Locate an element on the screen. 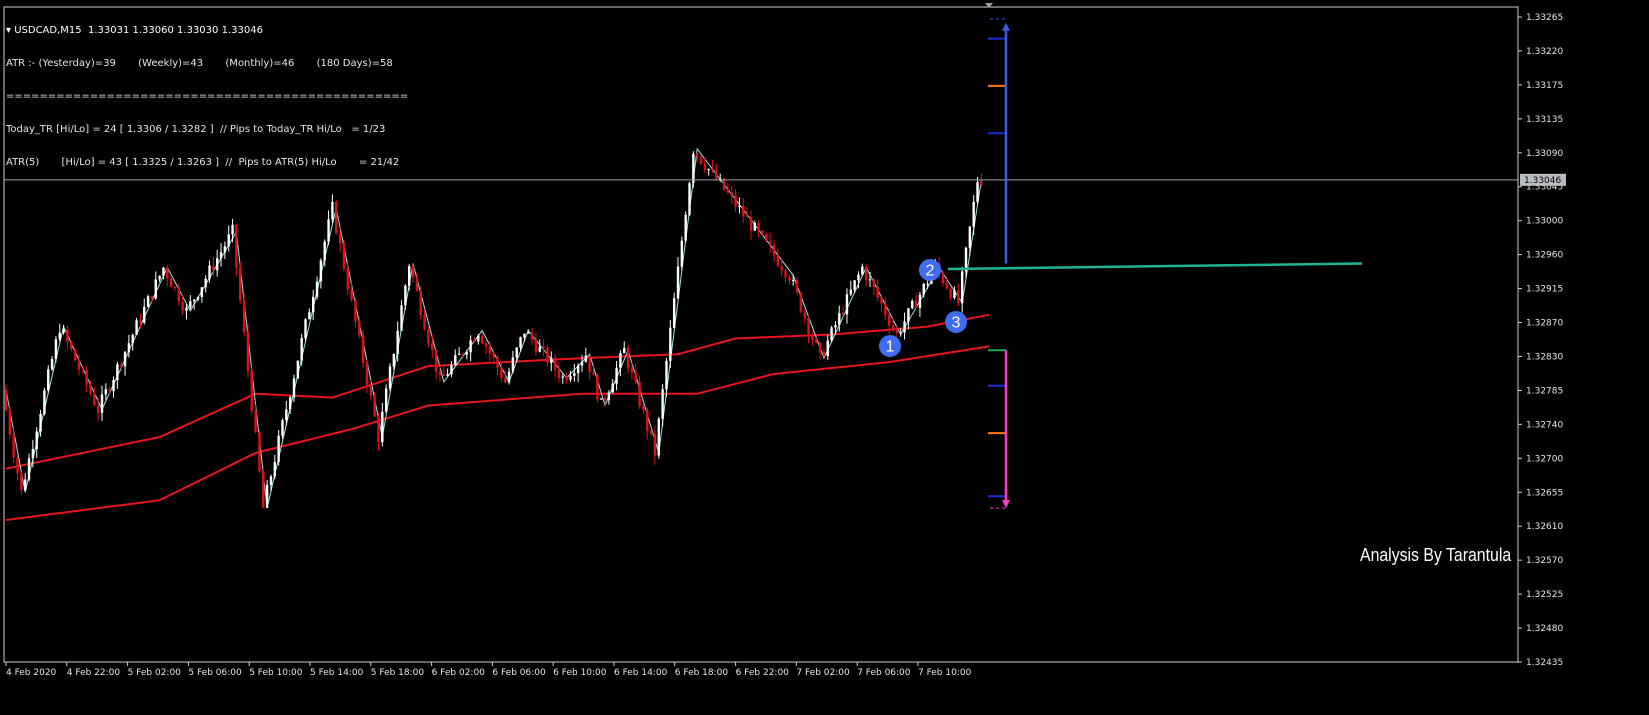 This screenshot has width=1649, height=715. current-price-tag-label: 1.33046 is located at coordinates (1542, 181).